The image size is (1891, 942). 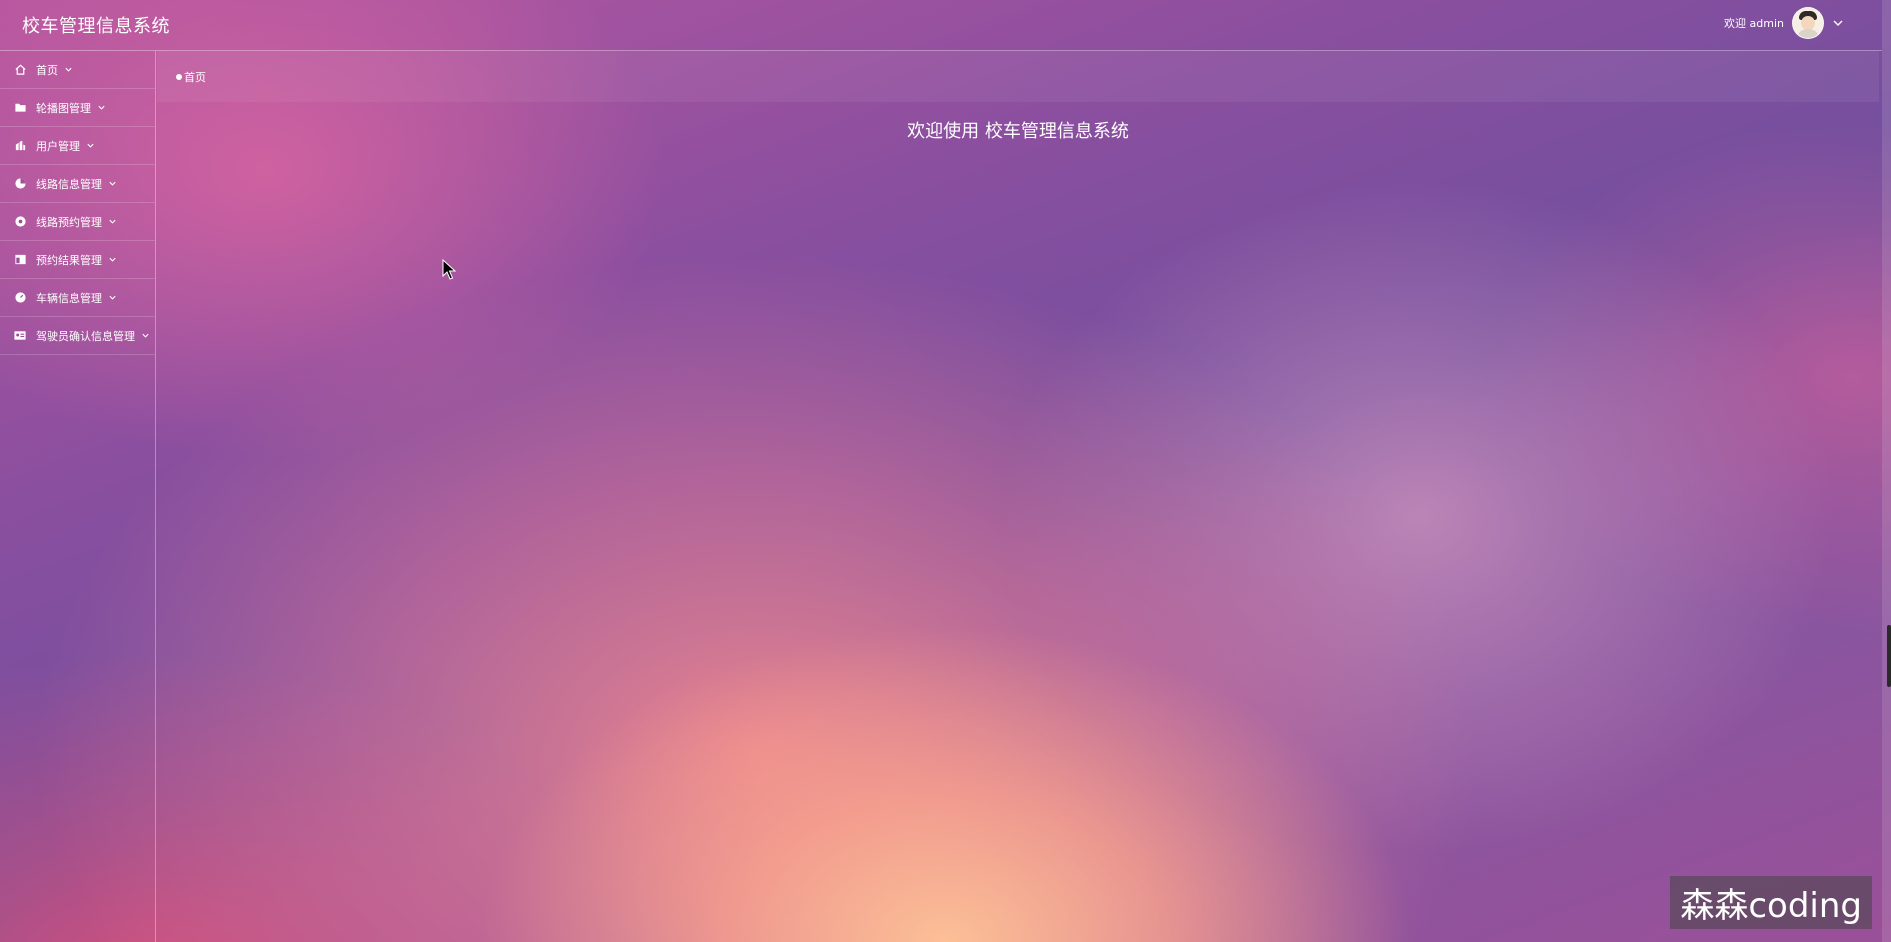 What do you see at coordinates (20, 70) in the screenshot?
I see `home-icon` at bounding box center [20, 70].